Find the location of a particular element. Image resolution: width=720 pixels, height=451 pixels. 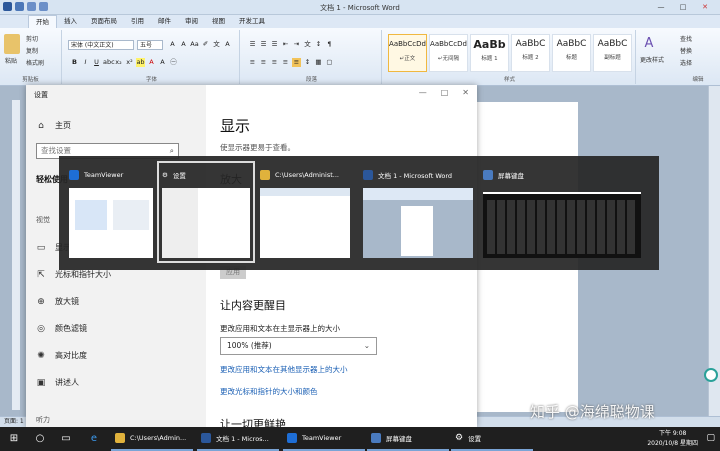

windows-start-icon: ⊞ is located at coordinates (14, 439).